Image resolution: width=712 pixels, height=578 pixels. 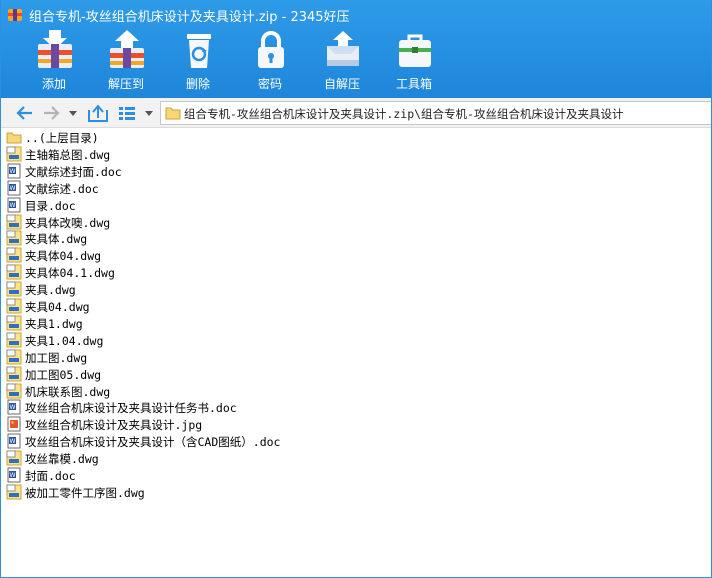 What do you see at coordinates (256, 272) in the screenshot?
I see `file-row: 夹具体04.1.dwg` at bounding box center [256, 272].